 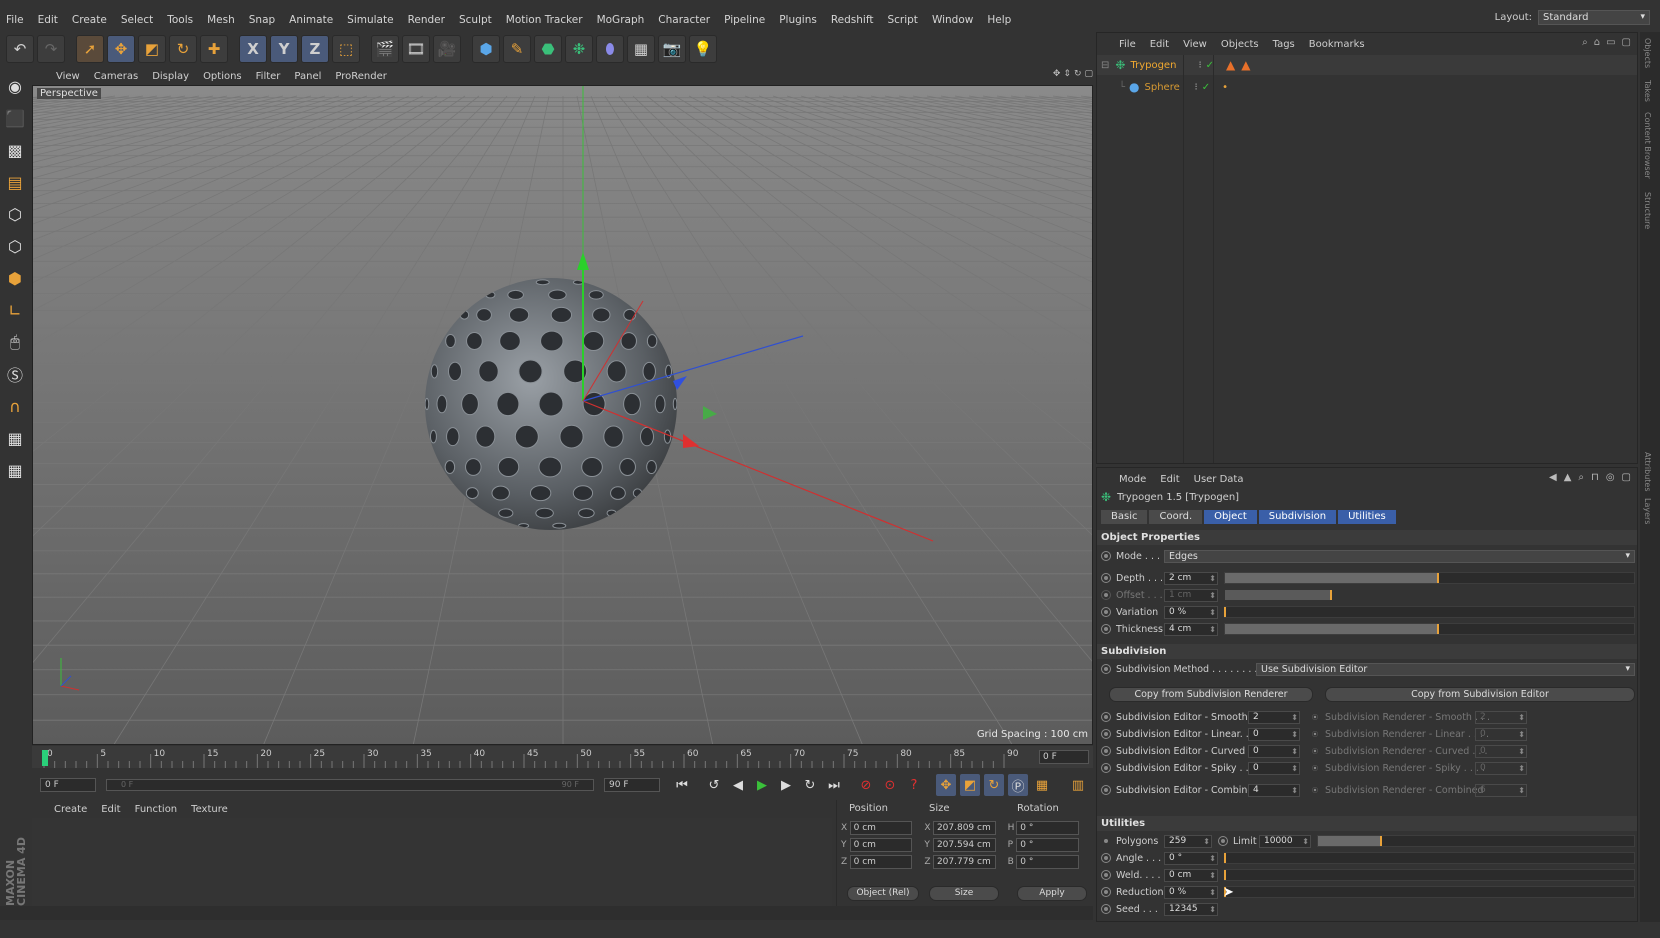 What do you see at coordinates (1610, 42) in the screenshot?
I see `new-window-icon: ▭` at bounding box center [1610, 42].